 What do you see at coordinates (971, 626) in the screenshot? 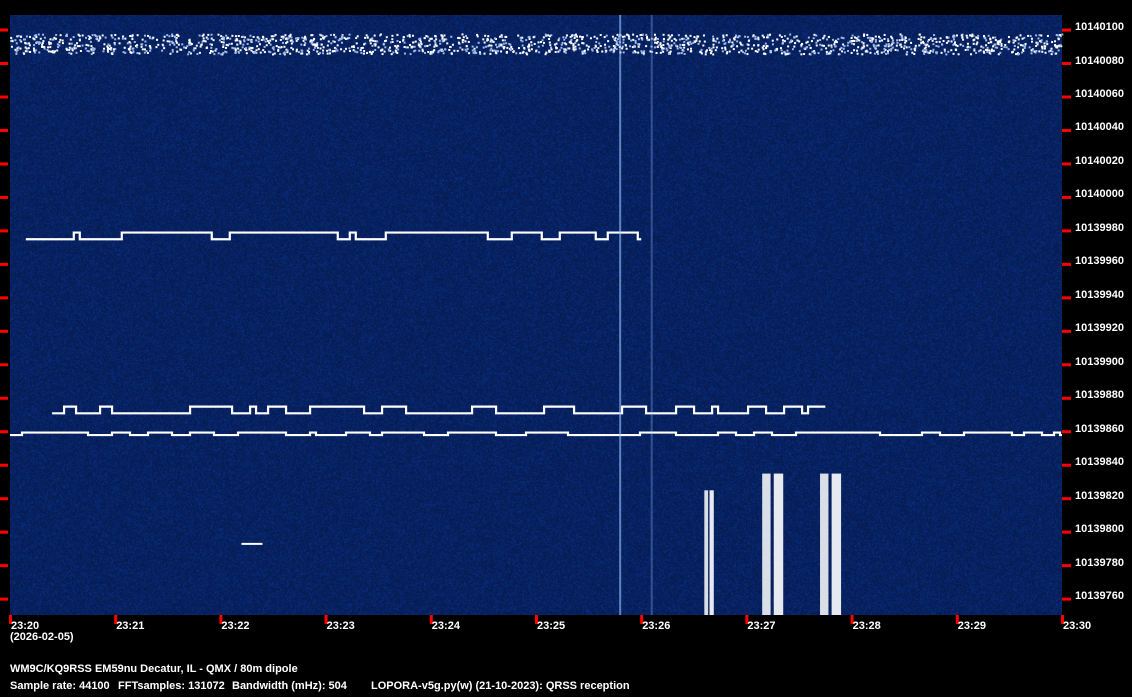
I see `x-tick-label: 23:29` at bounding box center [971, 626].